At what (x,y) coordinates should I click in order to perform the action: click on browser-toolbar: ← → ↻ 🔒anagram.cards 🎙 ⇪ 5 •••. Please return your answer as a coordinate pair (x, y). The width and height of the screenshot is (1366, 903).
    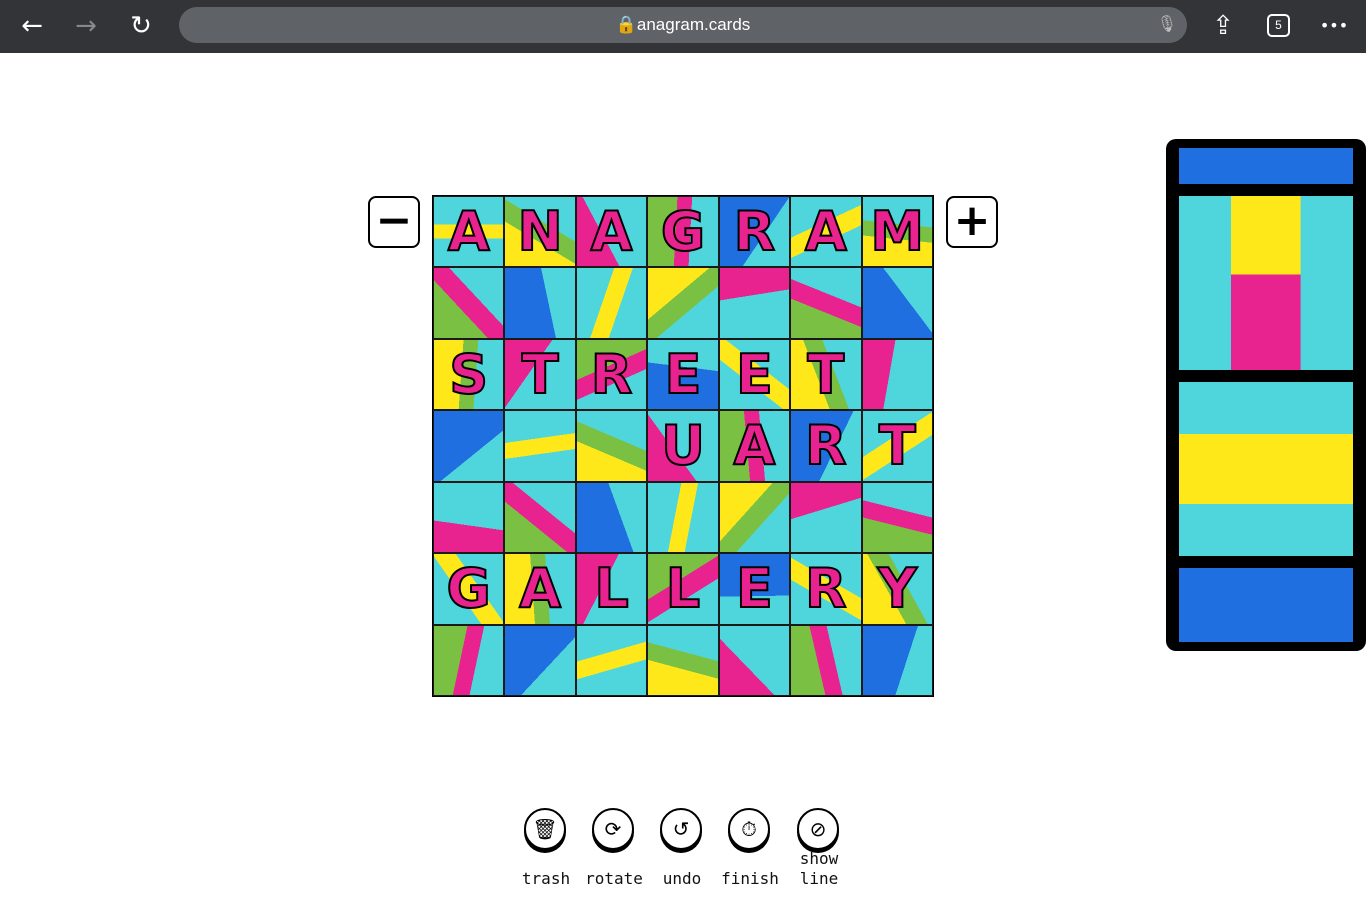
    Looking at the image, I should click on (683, 26).